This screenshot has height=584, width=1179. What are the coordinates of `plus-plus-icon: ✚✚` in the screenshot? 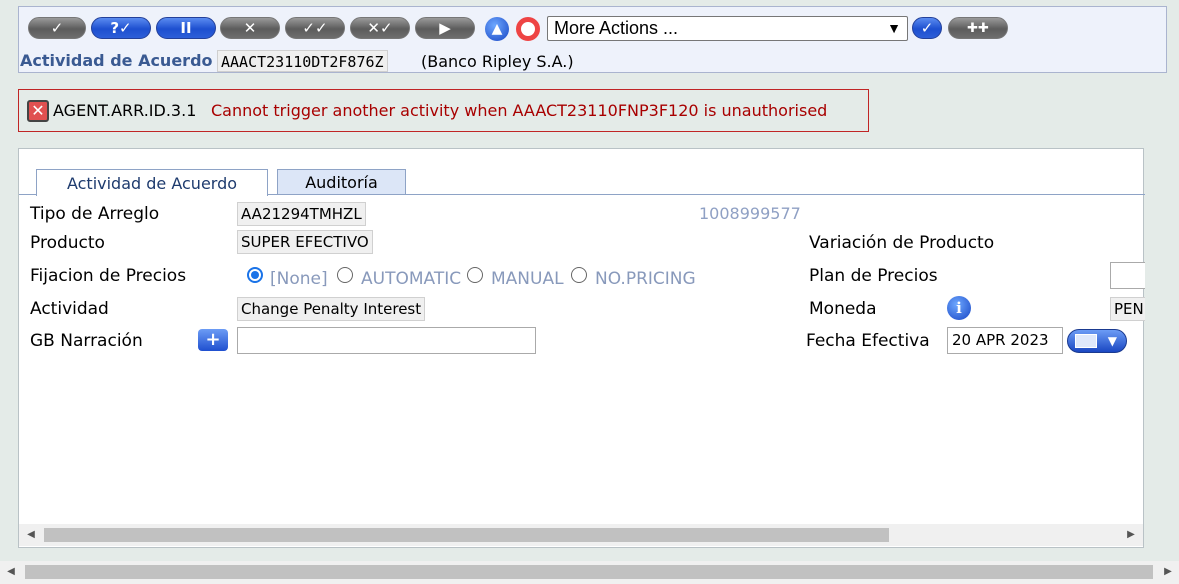 It's located at (978, 28).